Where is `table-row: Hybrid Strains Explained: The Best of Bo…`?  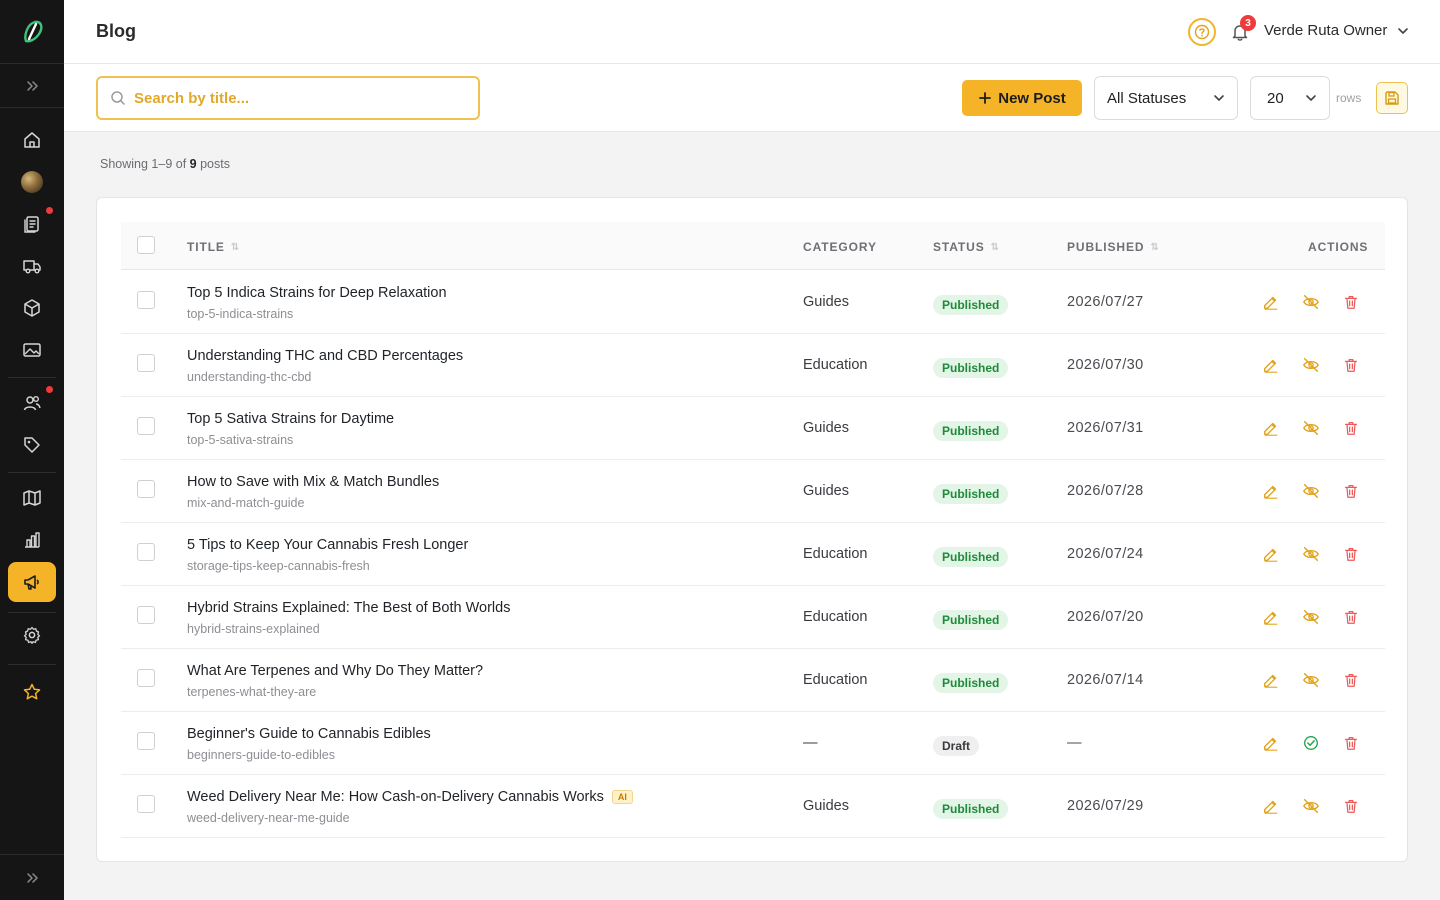
table-row: Hybrid Strains Explained: The Best of Bo… is located at coordinates (753, 617).